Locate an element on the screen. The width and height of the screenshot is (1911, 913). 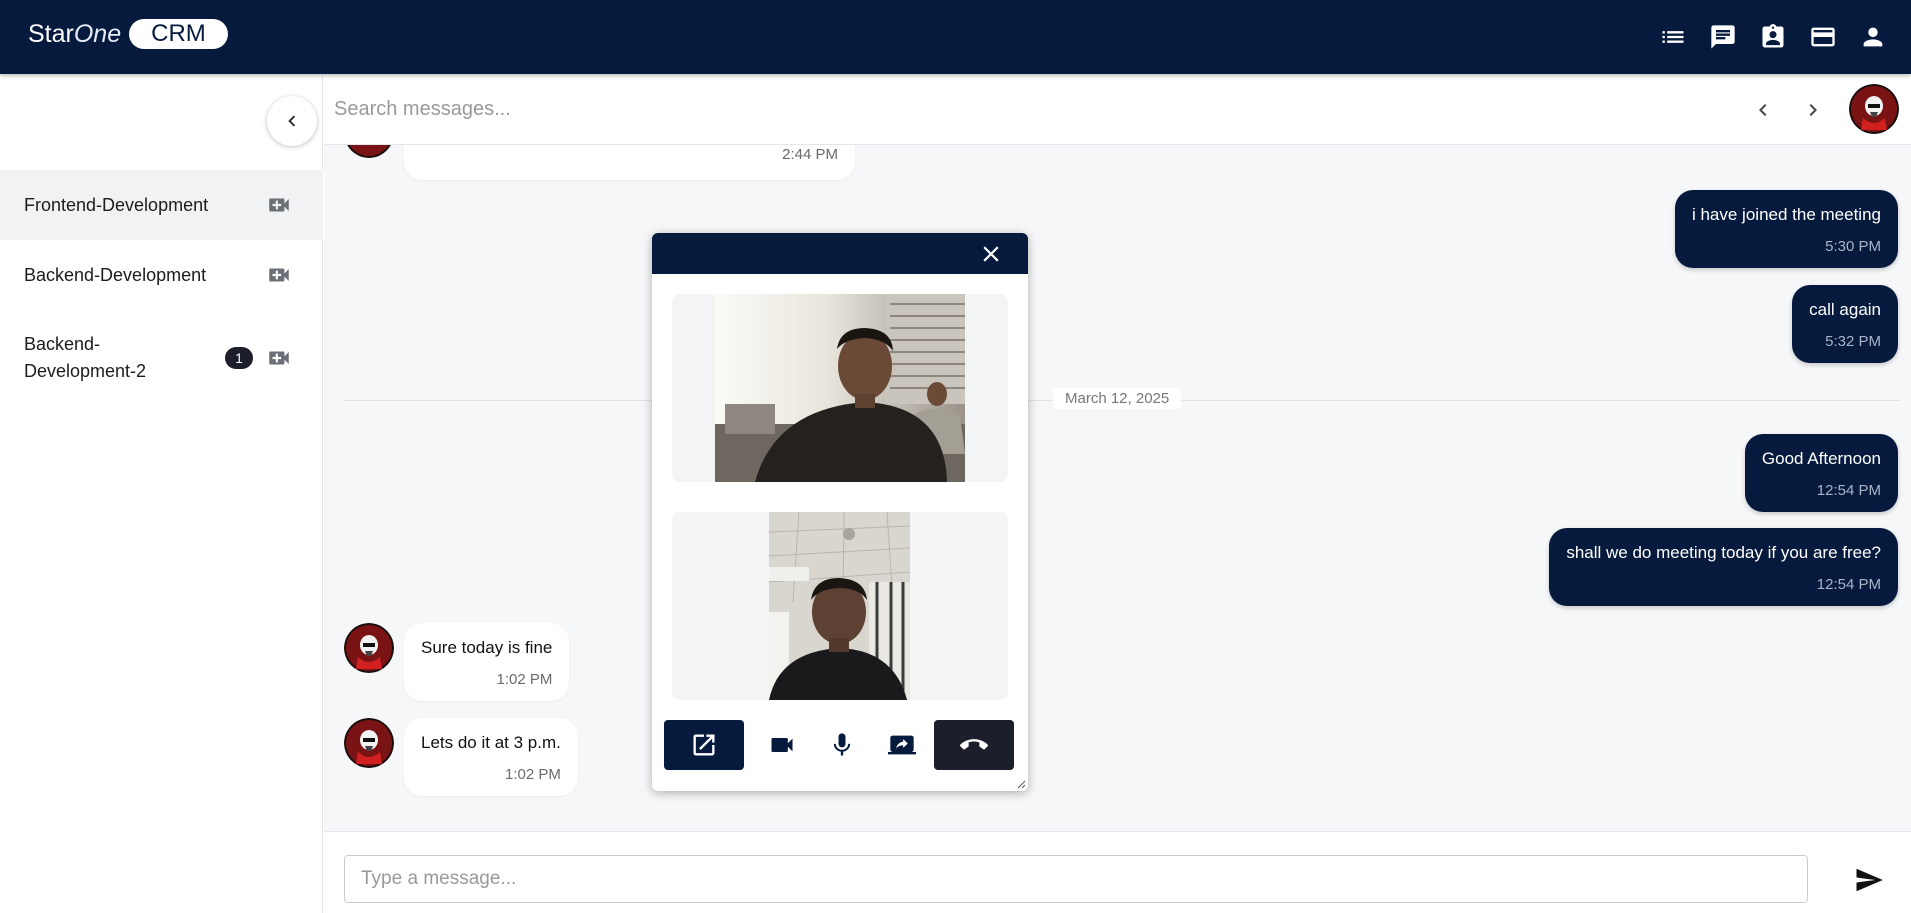
local-video-tile is located at coordinates (840, 606).